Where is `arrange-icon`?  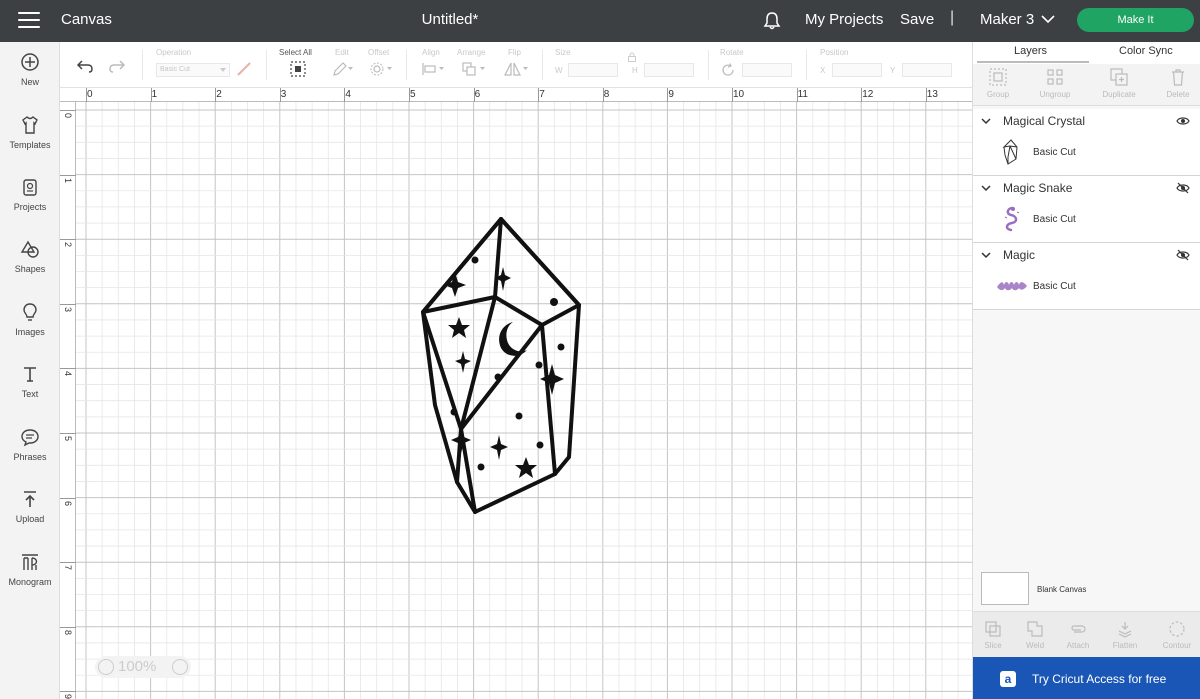 arrange-icon is located at coordinates (475, 69).